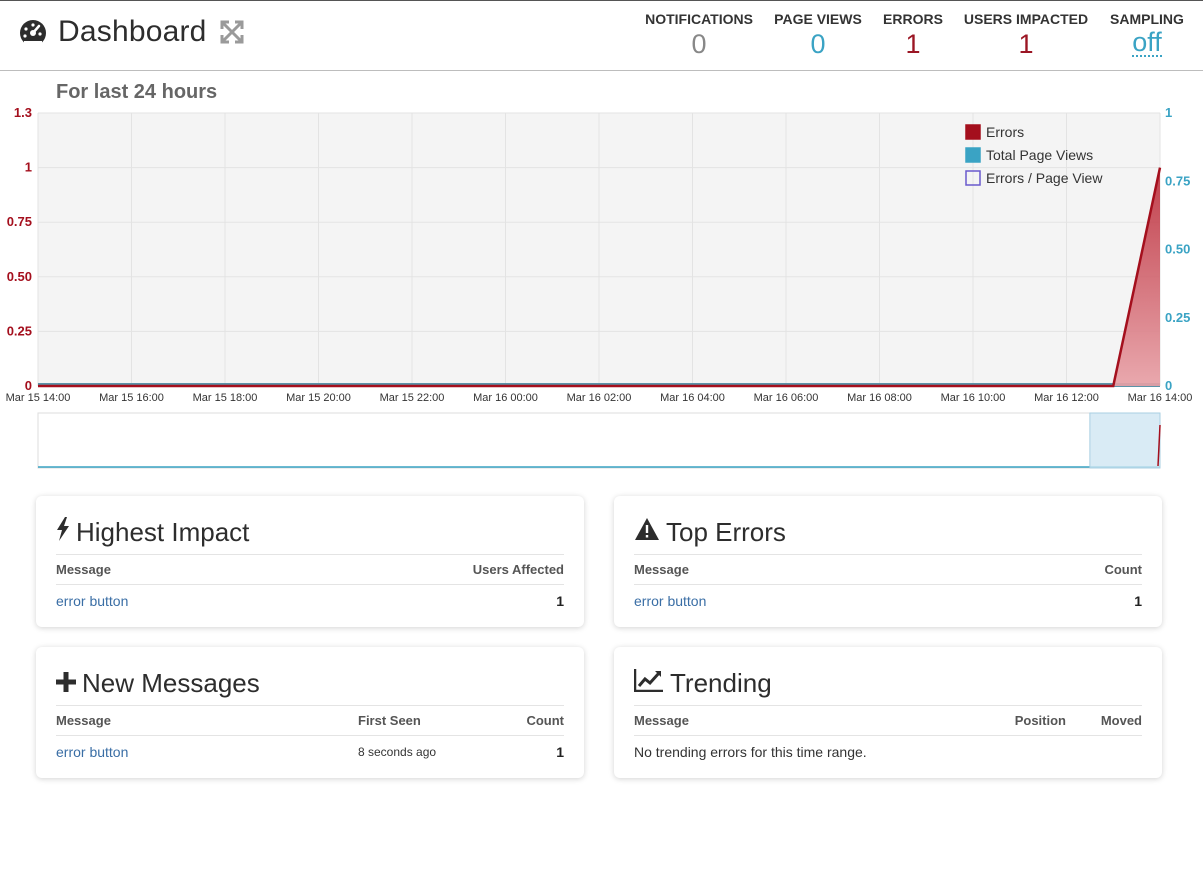  I want to click on stat-users-impacted: USERS IMPACTED 1, so click(1026, 35).